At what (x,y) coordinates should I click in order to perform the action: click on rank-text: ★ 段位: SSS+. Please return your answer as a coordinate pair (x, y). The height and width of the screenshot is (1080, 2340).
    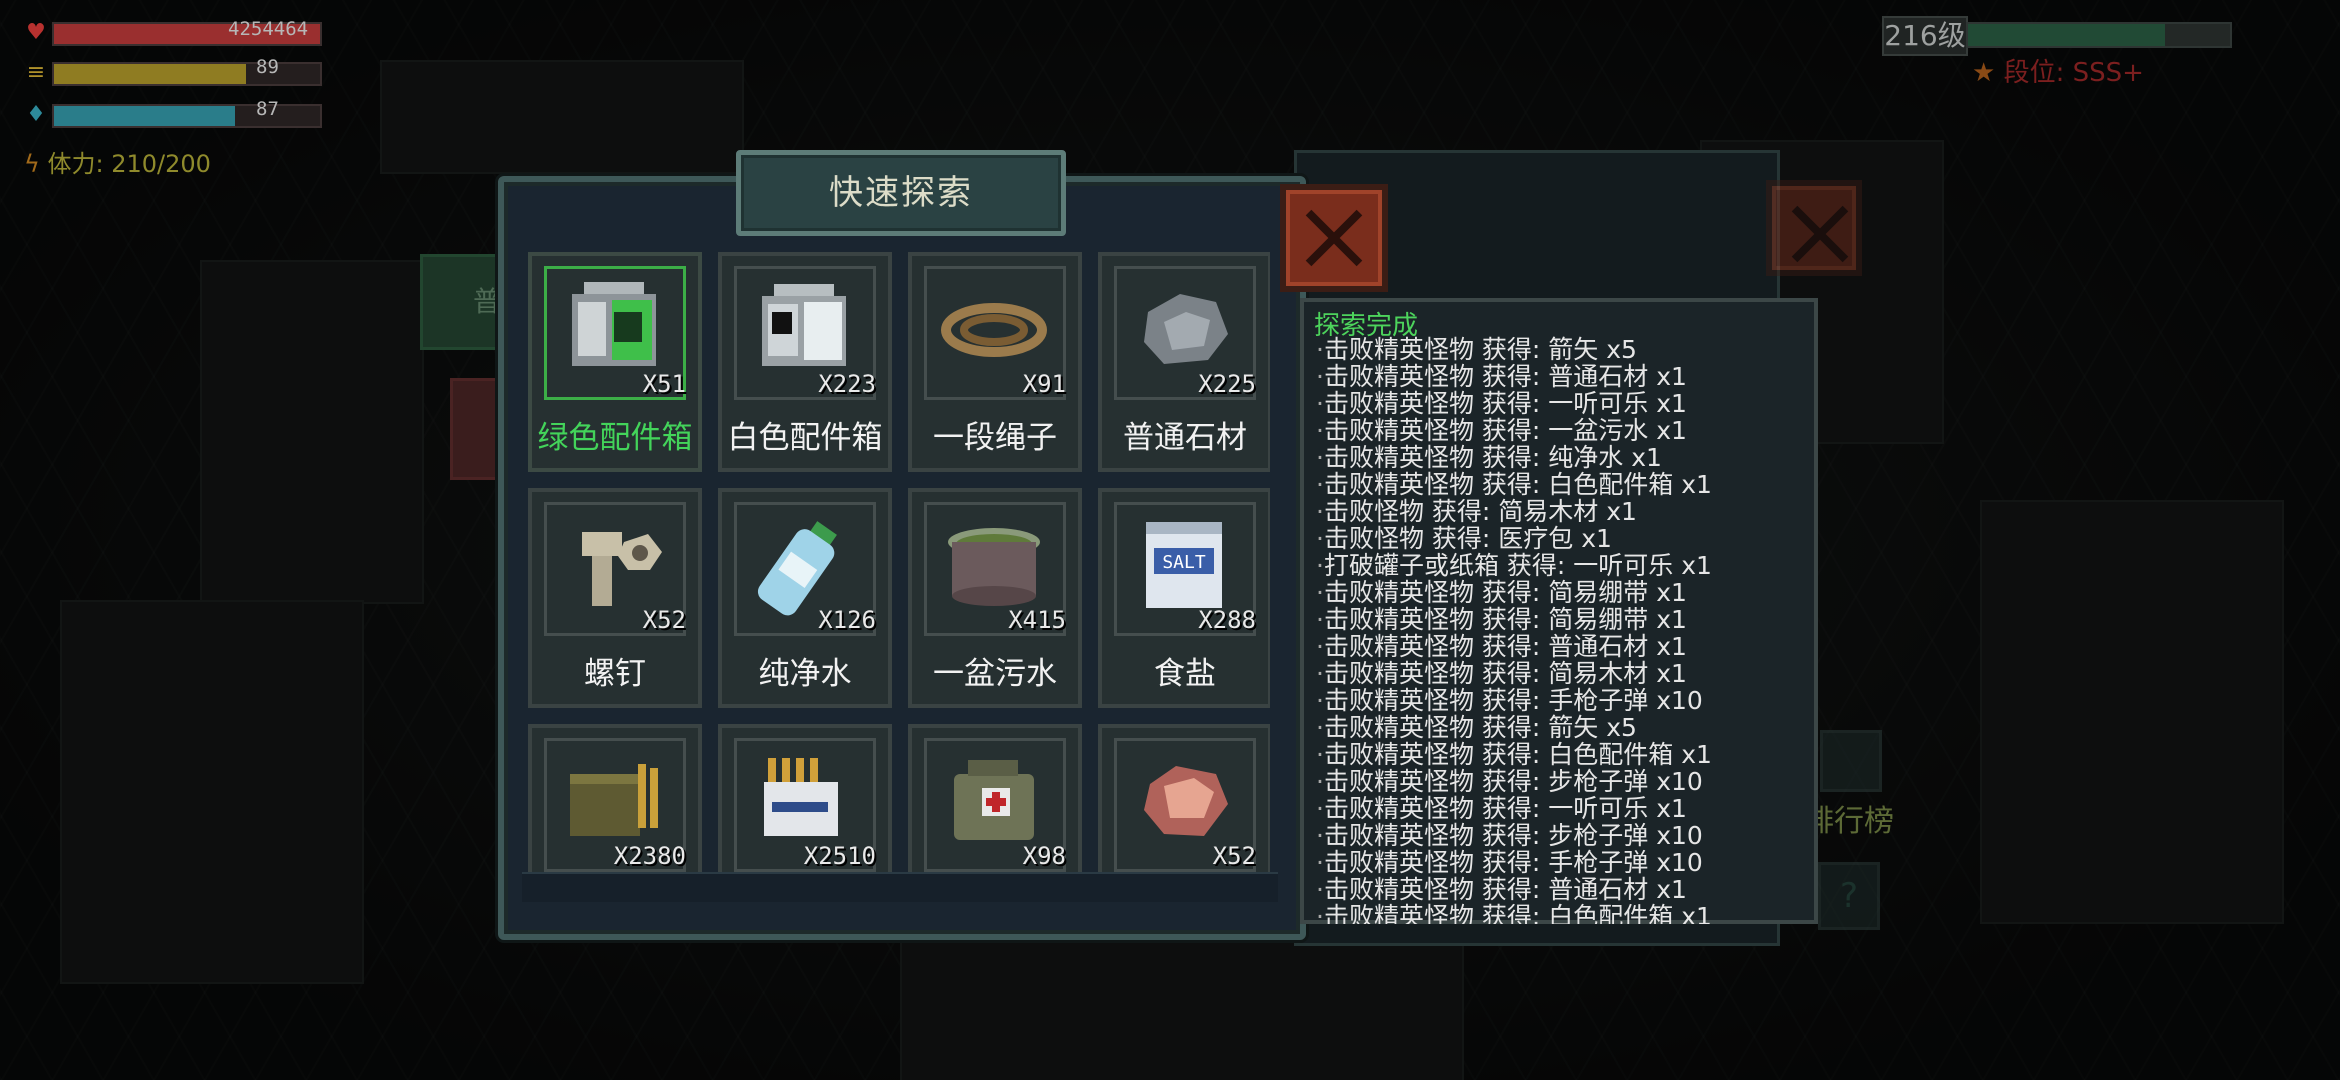
    Looking at the image, I should click on (2058, 73).